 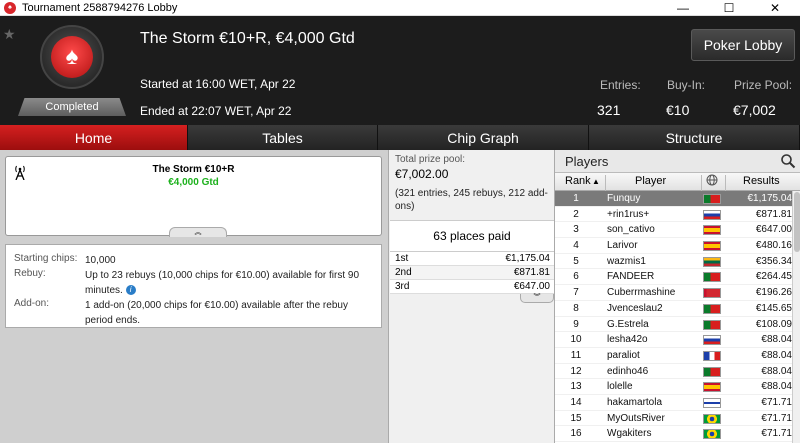 What do you see at coordinates (578, 181) in the screenshot?
I see `column-rank: Rank` at bounding box center [578, 181].